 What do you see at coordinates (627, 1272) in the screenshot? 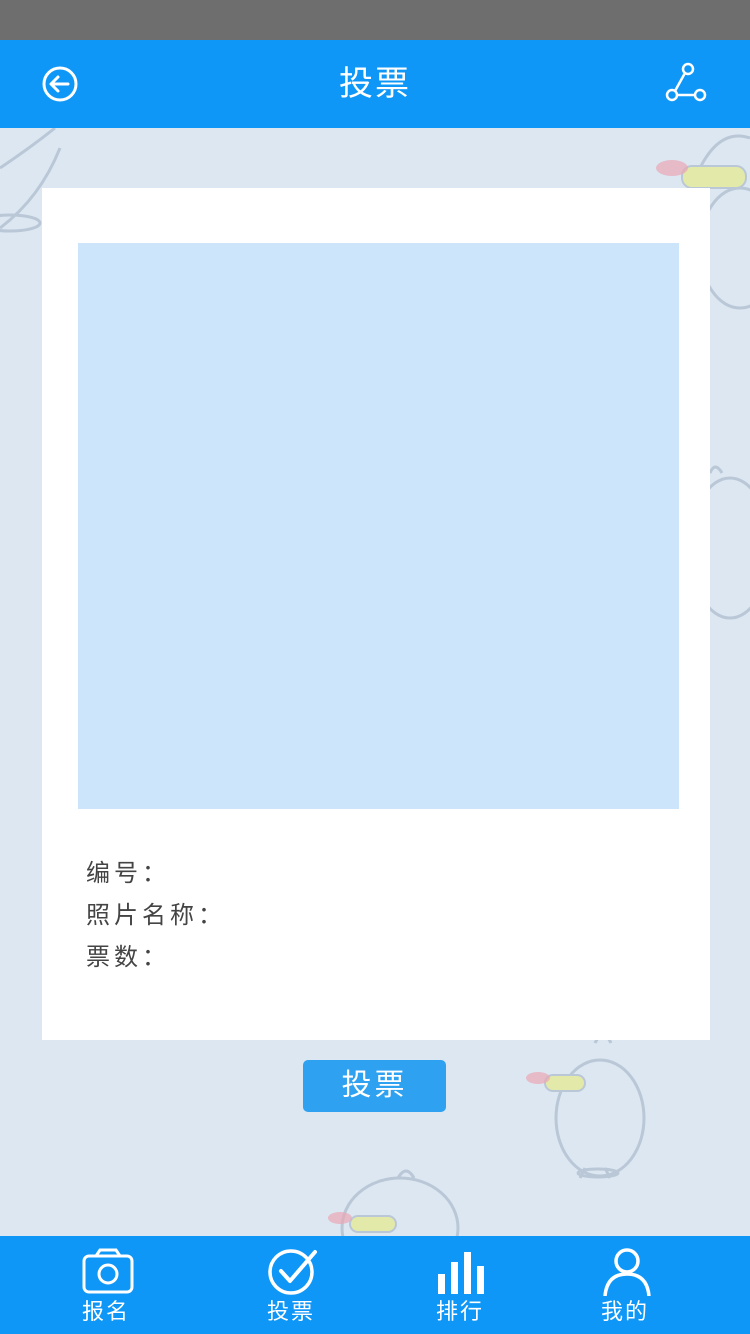
I see `user-icon` at bounding box center [627, 1272].